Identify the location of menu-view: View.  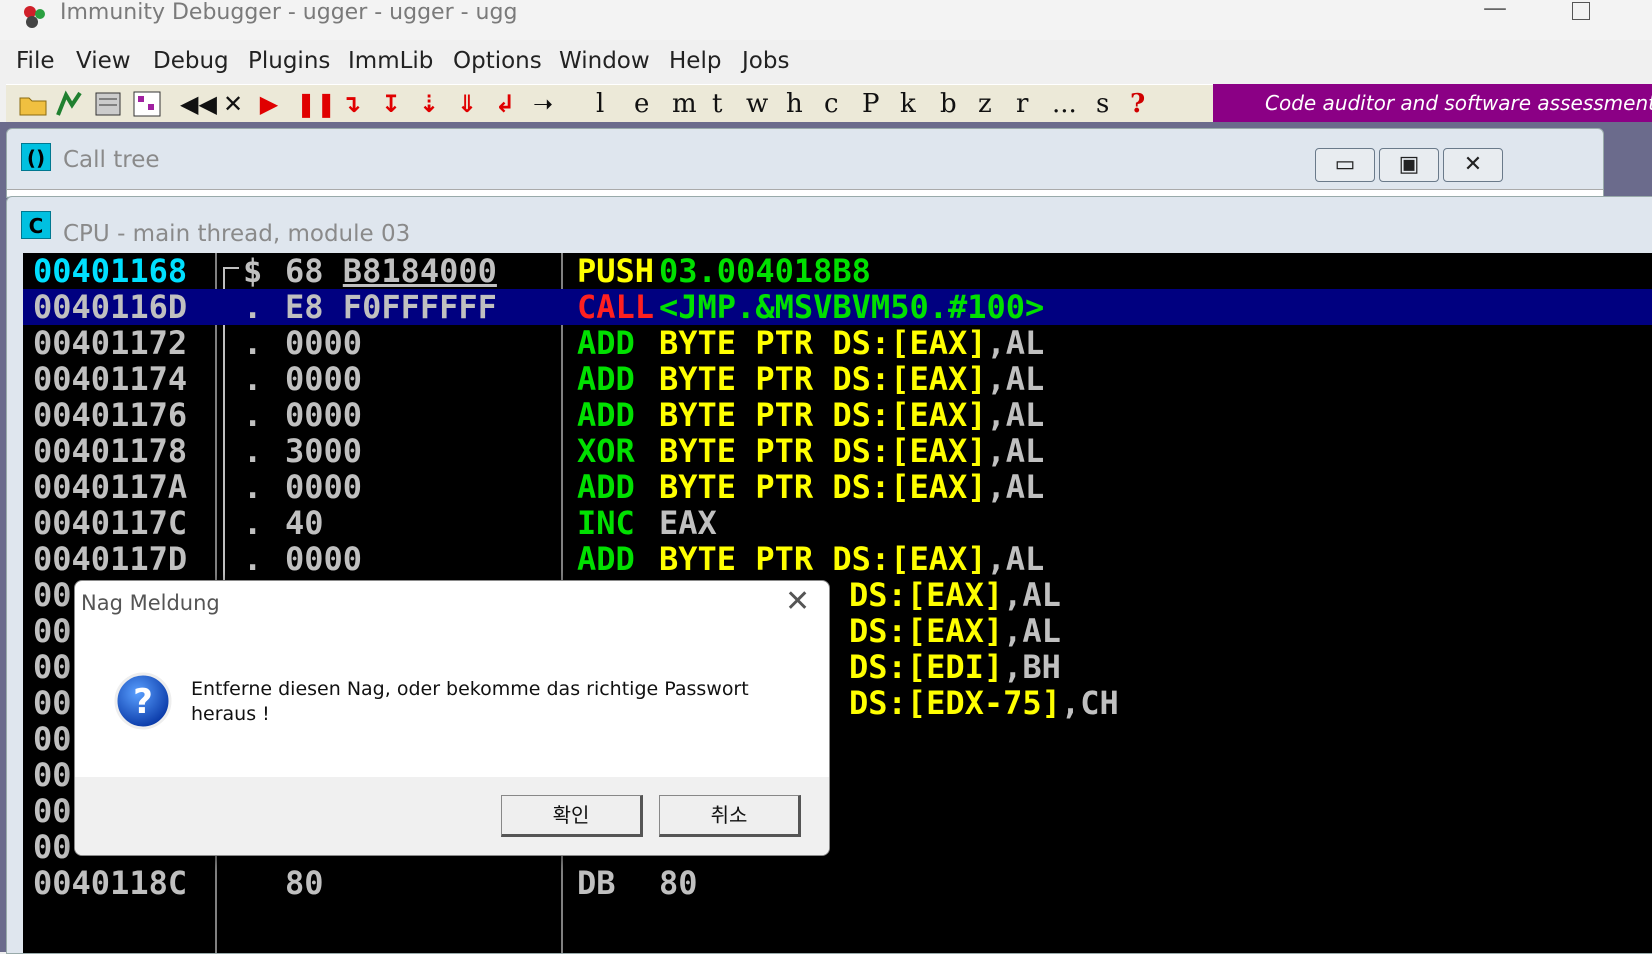
(103, 61).